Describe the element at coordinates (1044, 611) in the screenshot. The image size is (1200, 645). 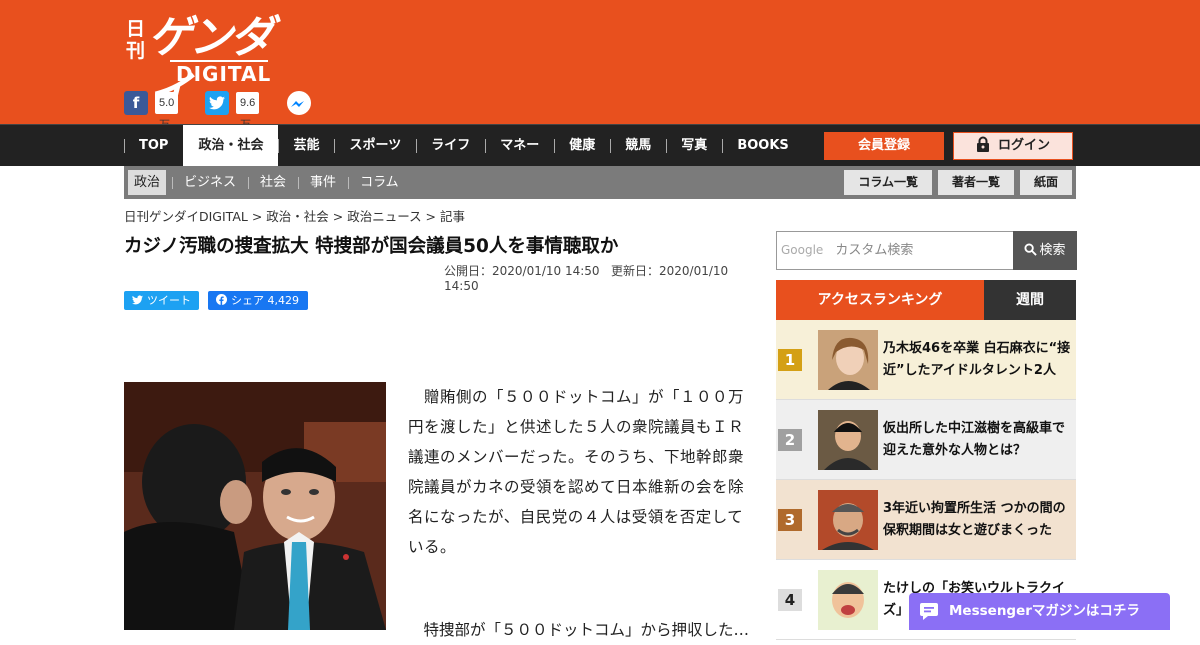
I see `messenger-label: Messengerマガジンはコチラ` at that location.